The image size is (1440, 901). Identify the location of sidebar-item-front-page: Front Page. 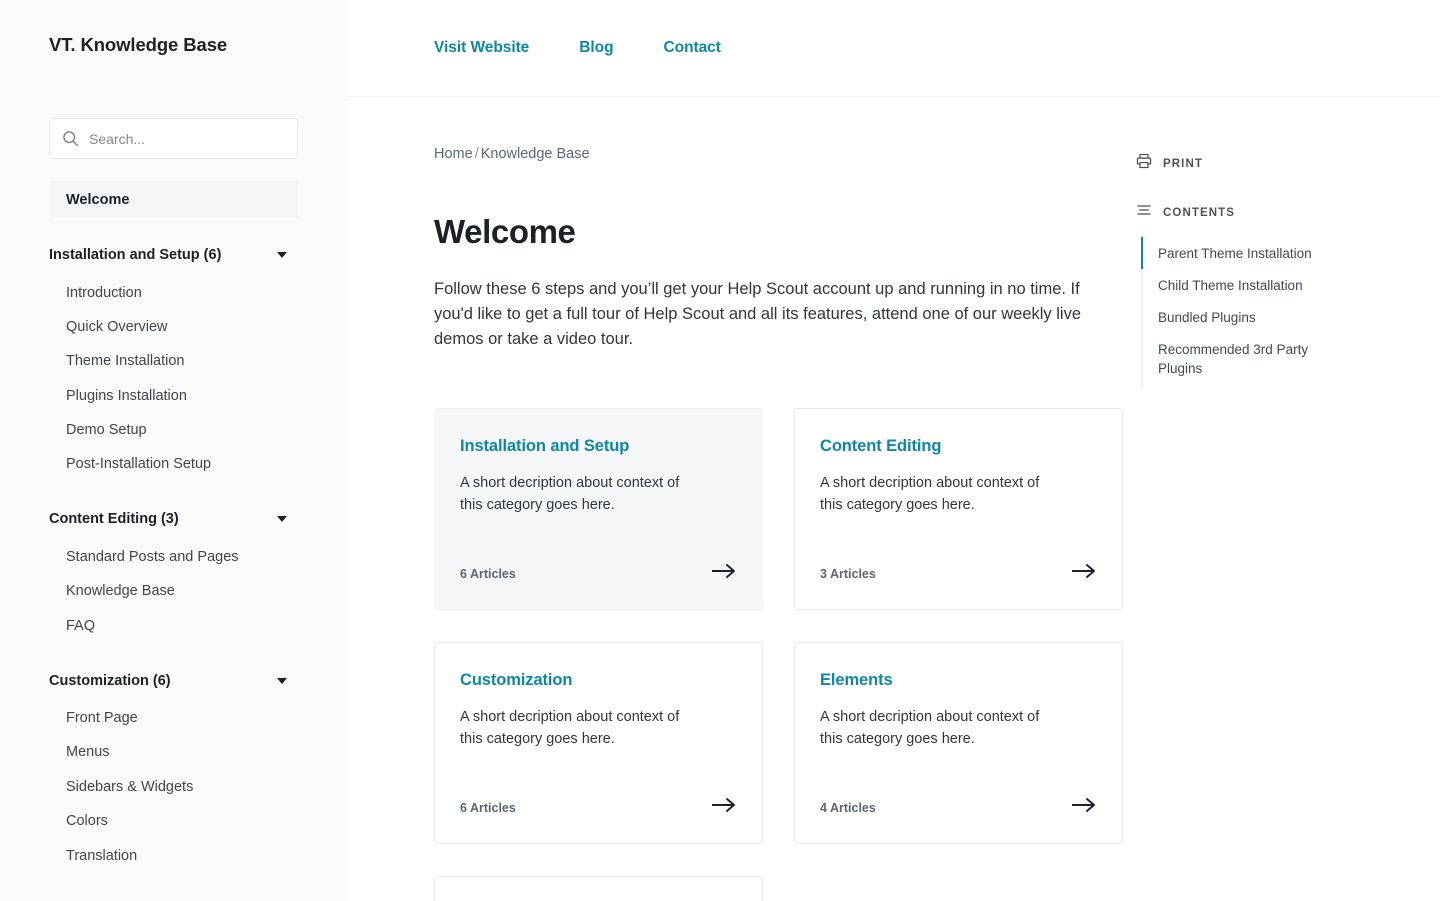
(173, 719).